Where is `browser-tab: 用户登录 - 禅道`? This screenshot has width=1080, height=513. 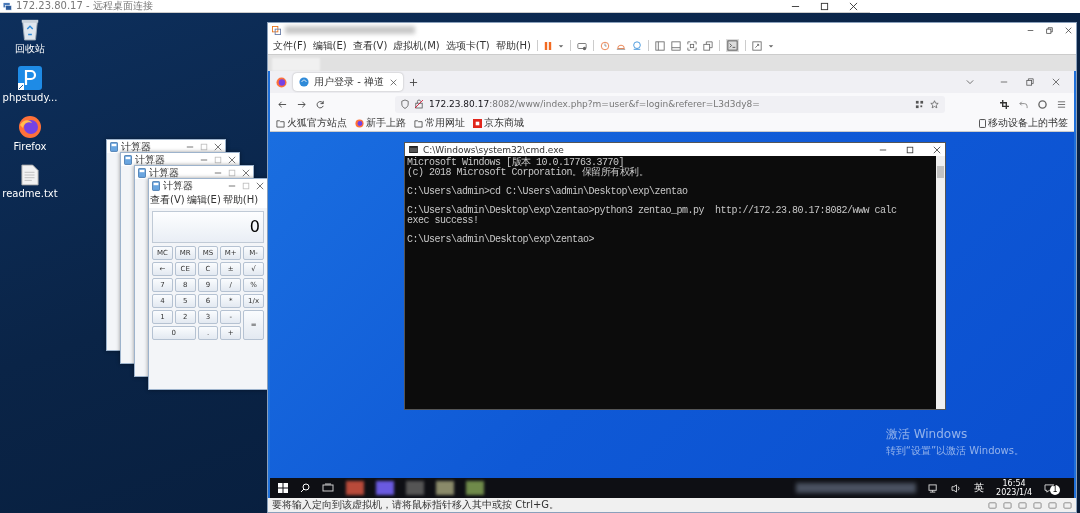
browser-tab: 用户登录 - 禅道 is located at coordinates (348, 82).